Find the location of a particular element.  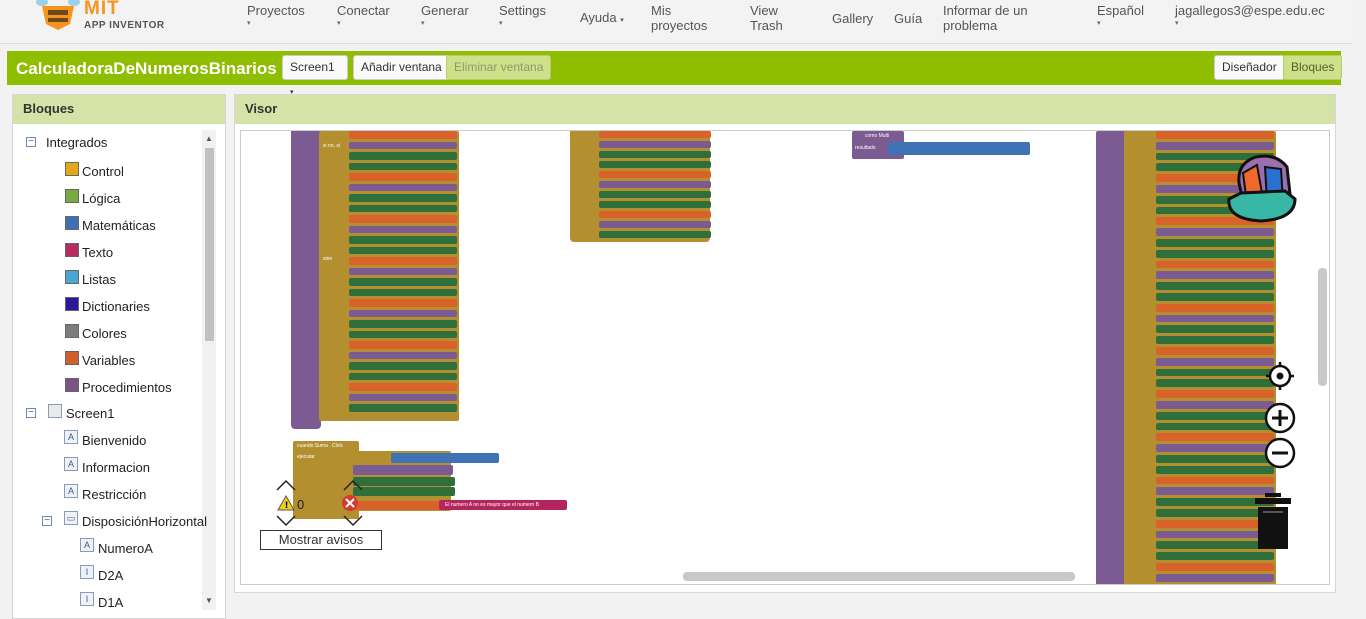

category-item: Lógica is located at coordinates (101, 198).